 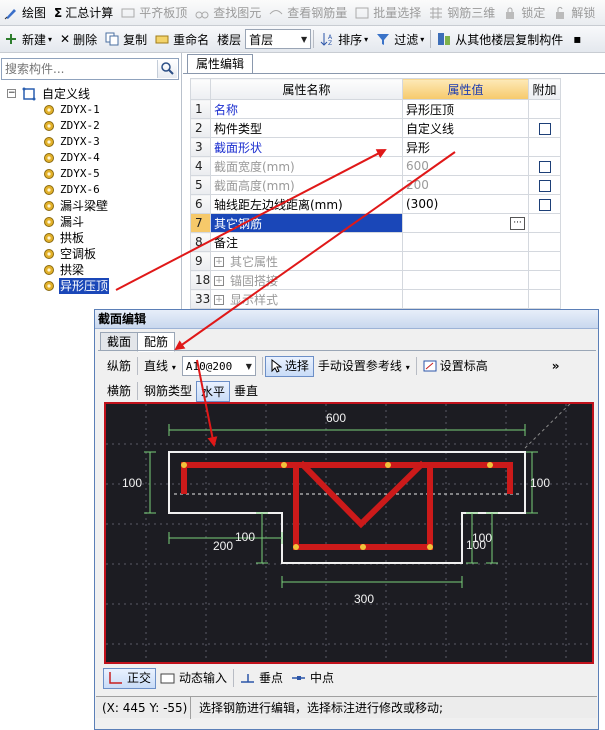 What do you see at coordinates (375, 242) in the screenshot?
I see `property-row: 8 备注` at bounding box center [375, 242].